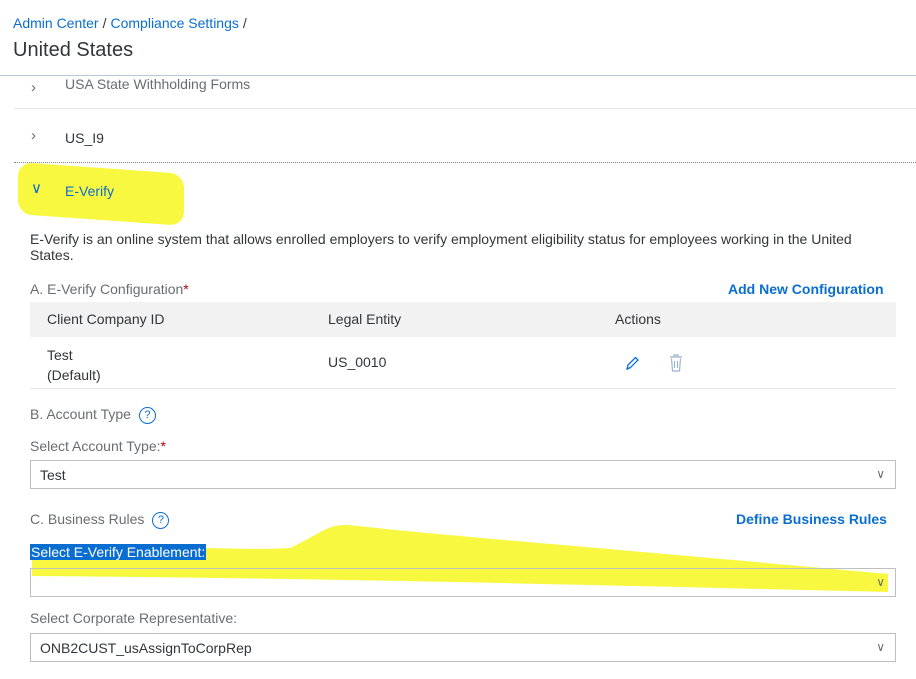 The height and width of the screenshot is (679, 916). I want to click on select-account-type-label-text: Select Account Type:, so click(95, 446).